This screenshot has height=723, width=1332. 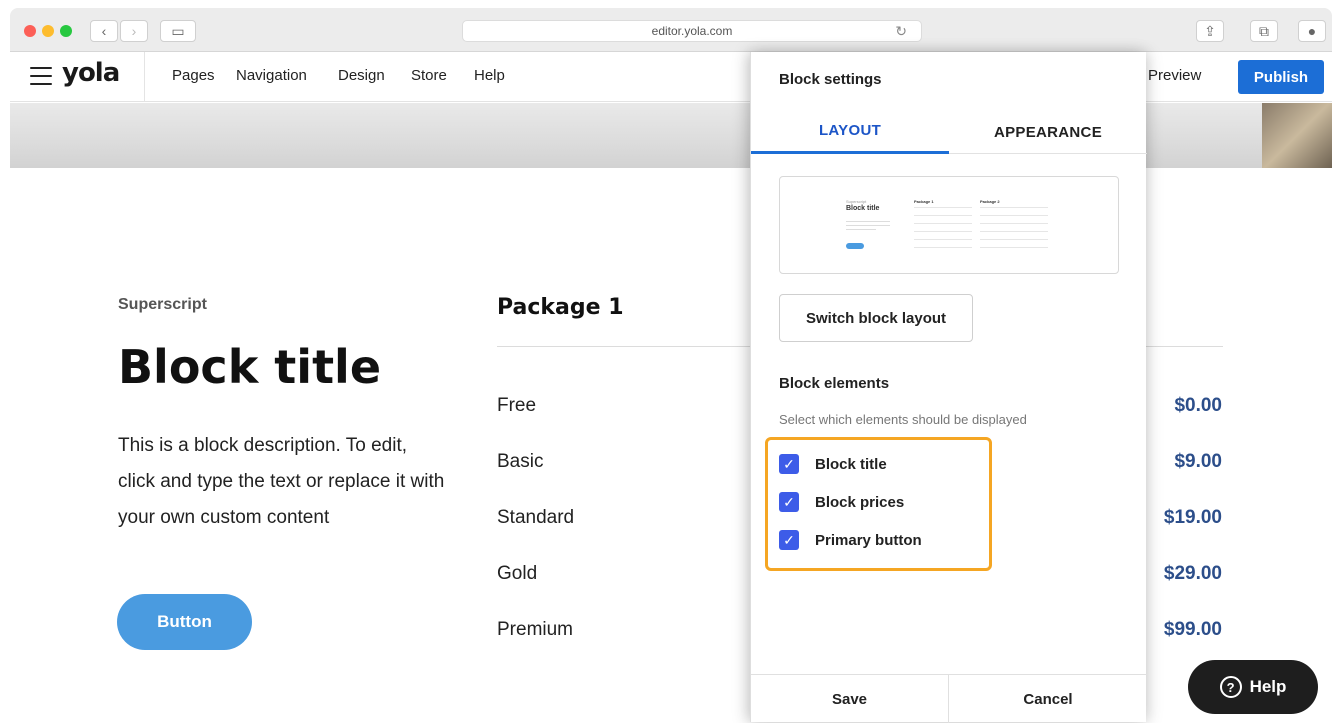 What do you see at coordinates (789, 502) in the screenshot?
I see `checkbox-block-prices: ✓` at bounding box center [789, 502].